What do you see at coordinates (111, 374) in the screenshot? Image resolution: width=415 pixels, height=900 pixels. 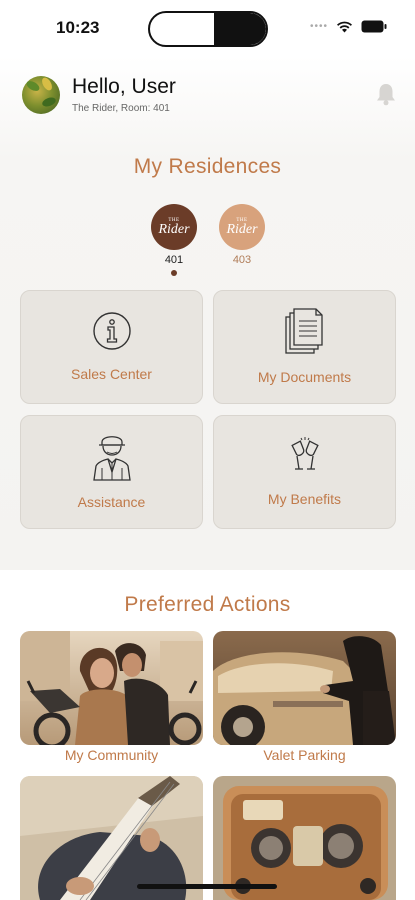 I see `tile-label: Sales Center` at bounding box center [111, 374].